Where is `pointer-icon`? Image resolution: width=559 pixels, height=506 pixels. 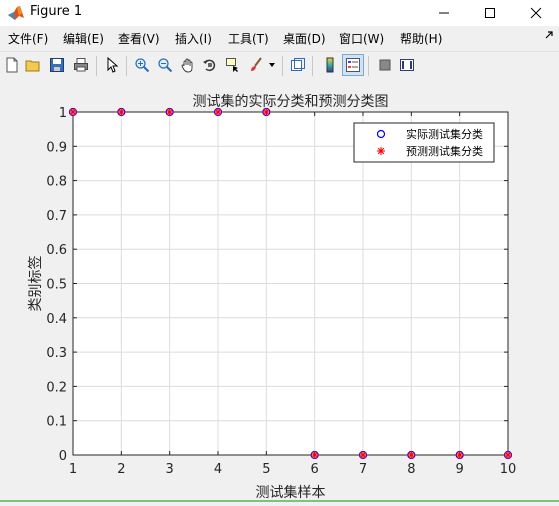
pointer-icon is located at coordinates (113, 65).